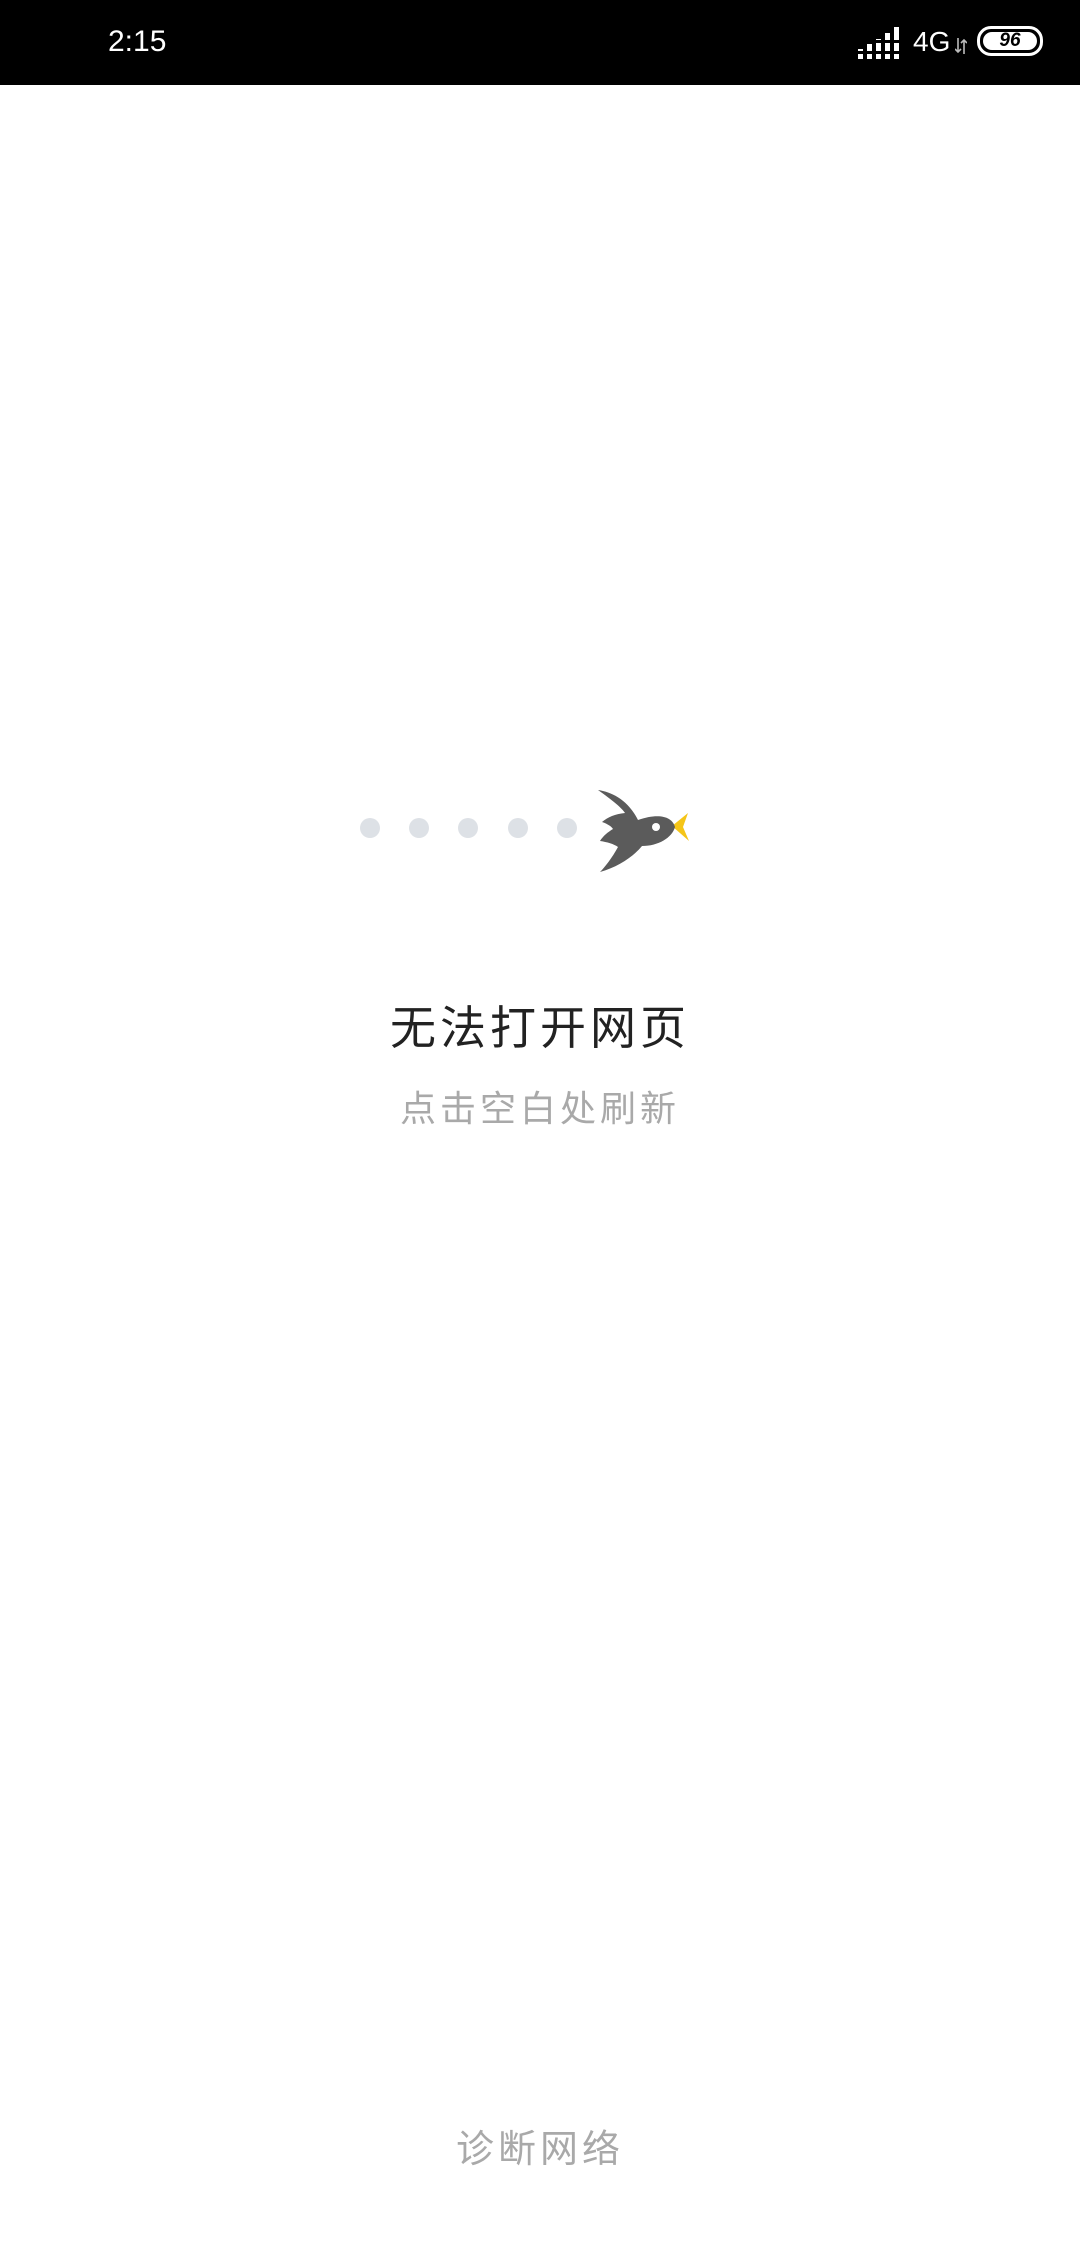 This screenshot has height=2244, width=1080. I want to click on error-title: 无法打开网页, so click(540, 1028).